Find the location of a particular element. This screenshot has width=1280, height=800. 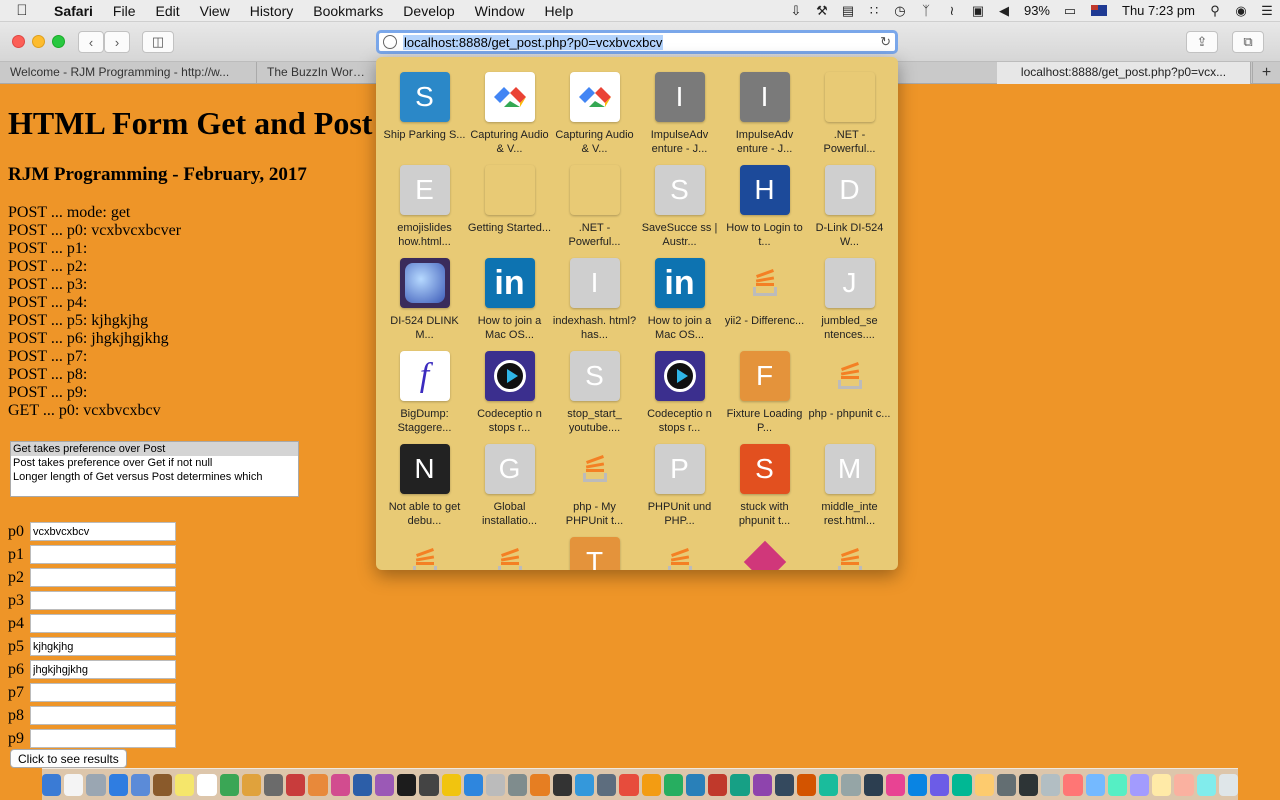

p4-input is located at coordinates (103, 623).